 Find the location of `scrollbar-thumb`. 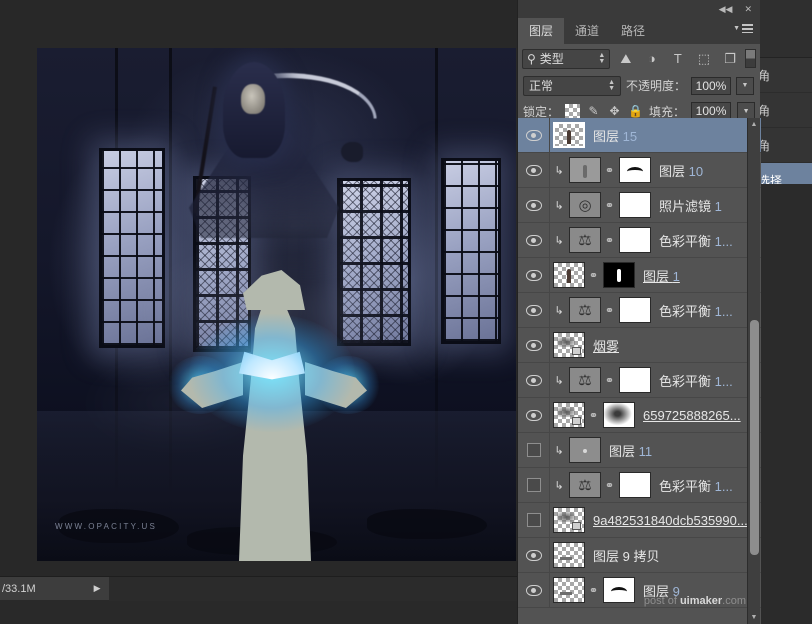

scrollbar-thumb is located at coordinates (754, 437).